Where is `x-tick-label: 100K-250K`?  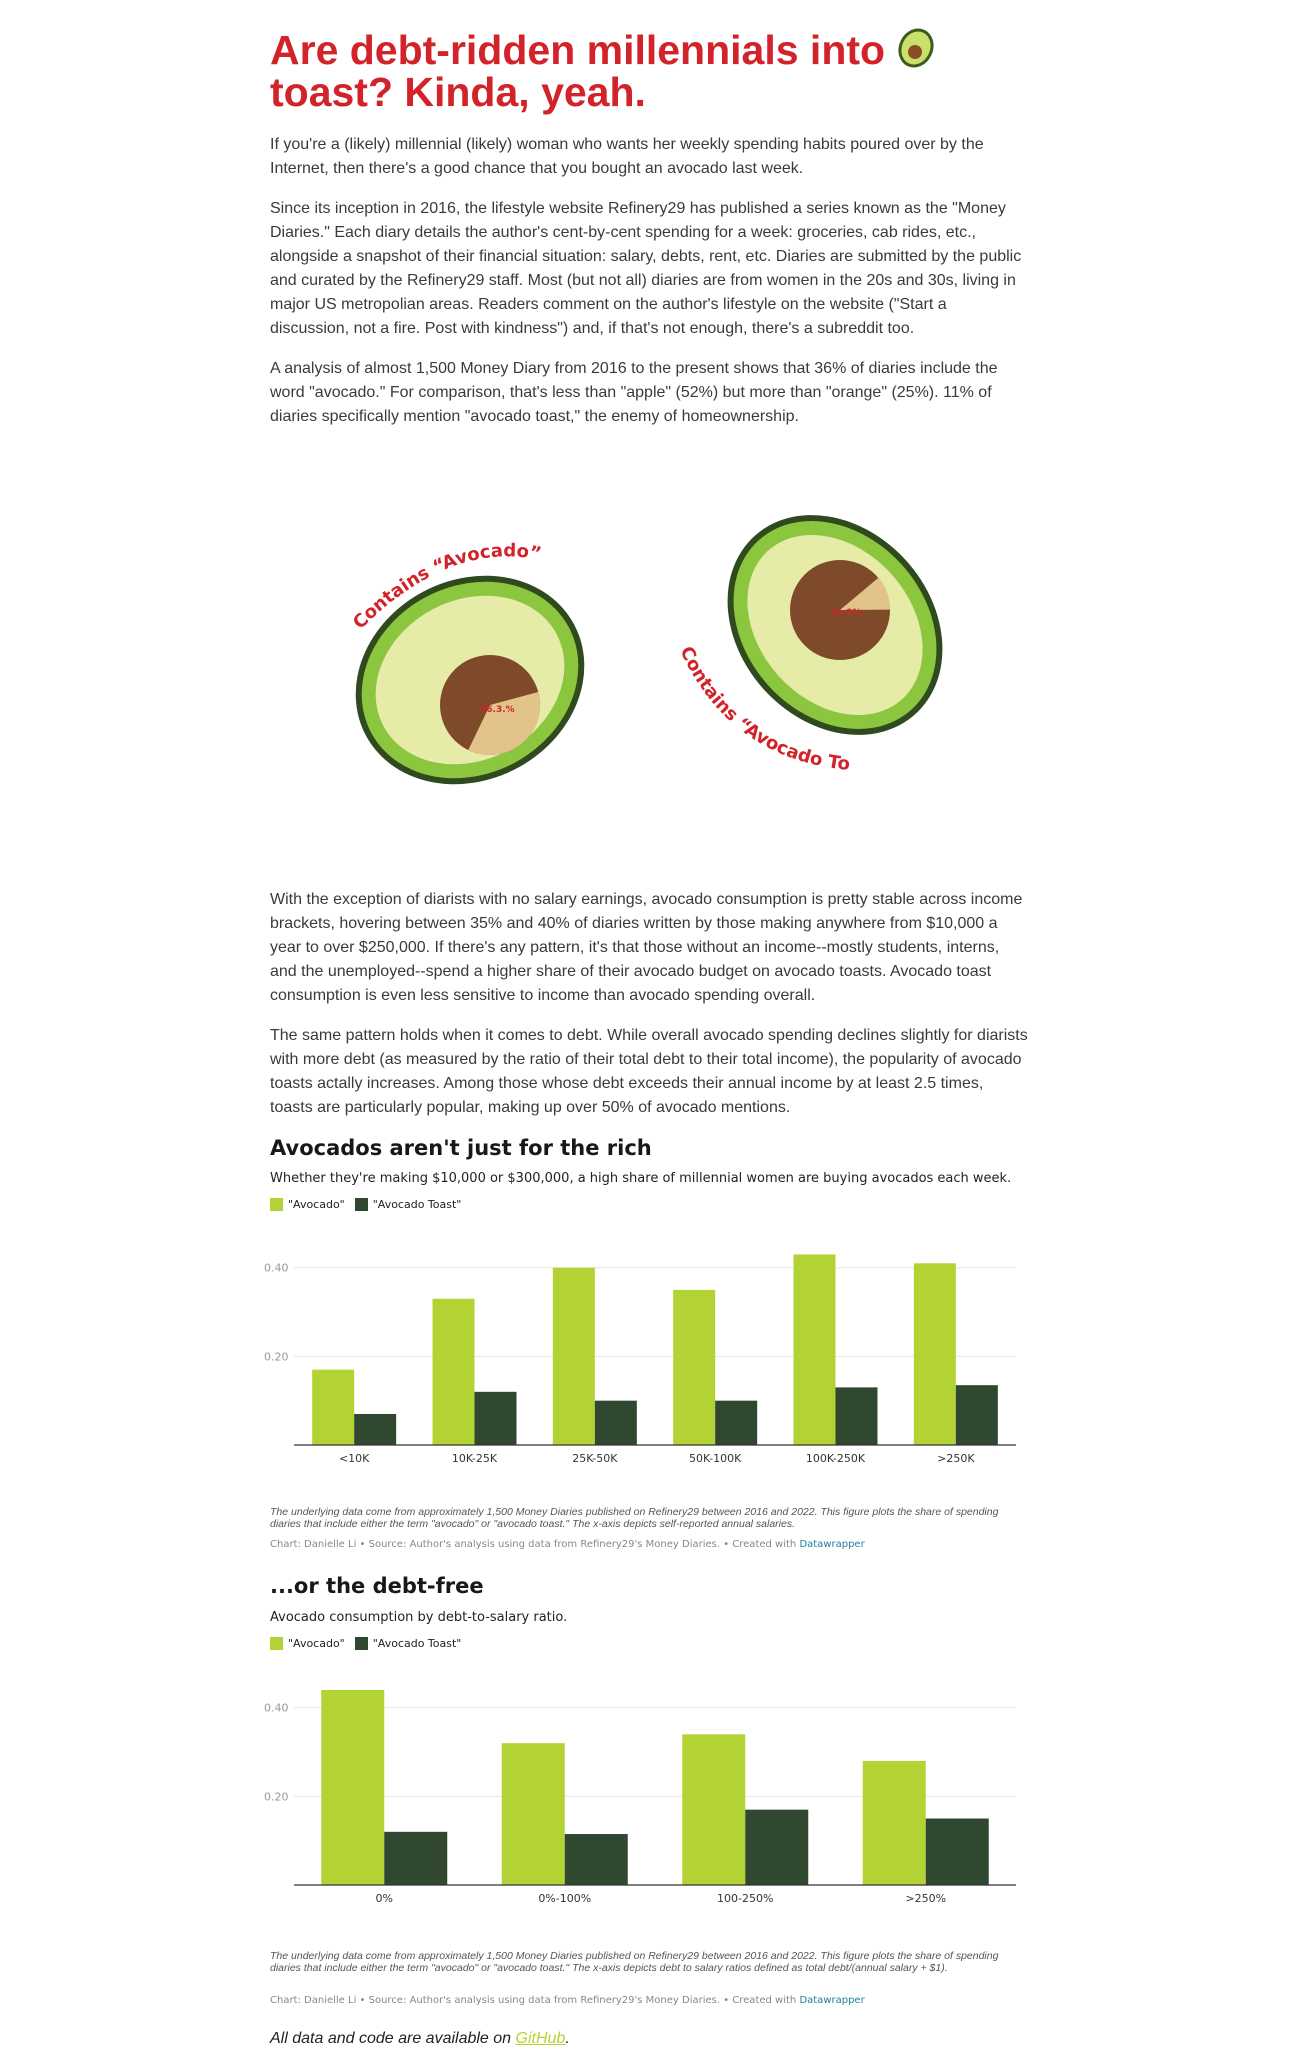
x-tick-label: 100K-250K is located at coordinates (836, 1458).